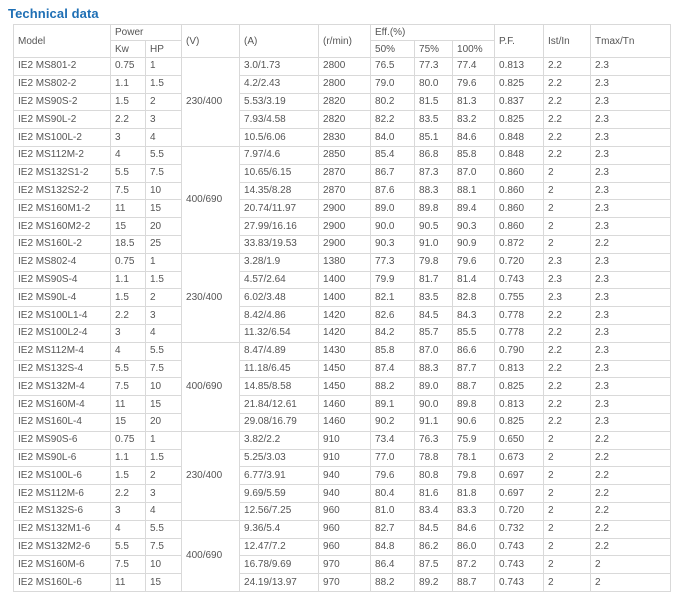 The width and height of the screenshot is (680, 592). Describe the element at coordinates (434, 351) in the screenshot. I see `cell-eff-75: 87.0` at that location.